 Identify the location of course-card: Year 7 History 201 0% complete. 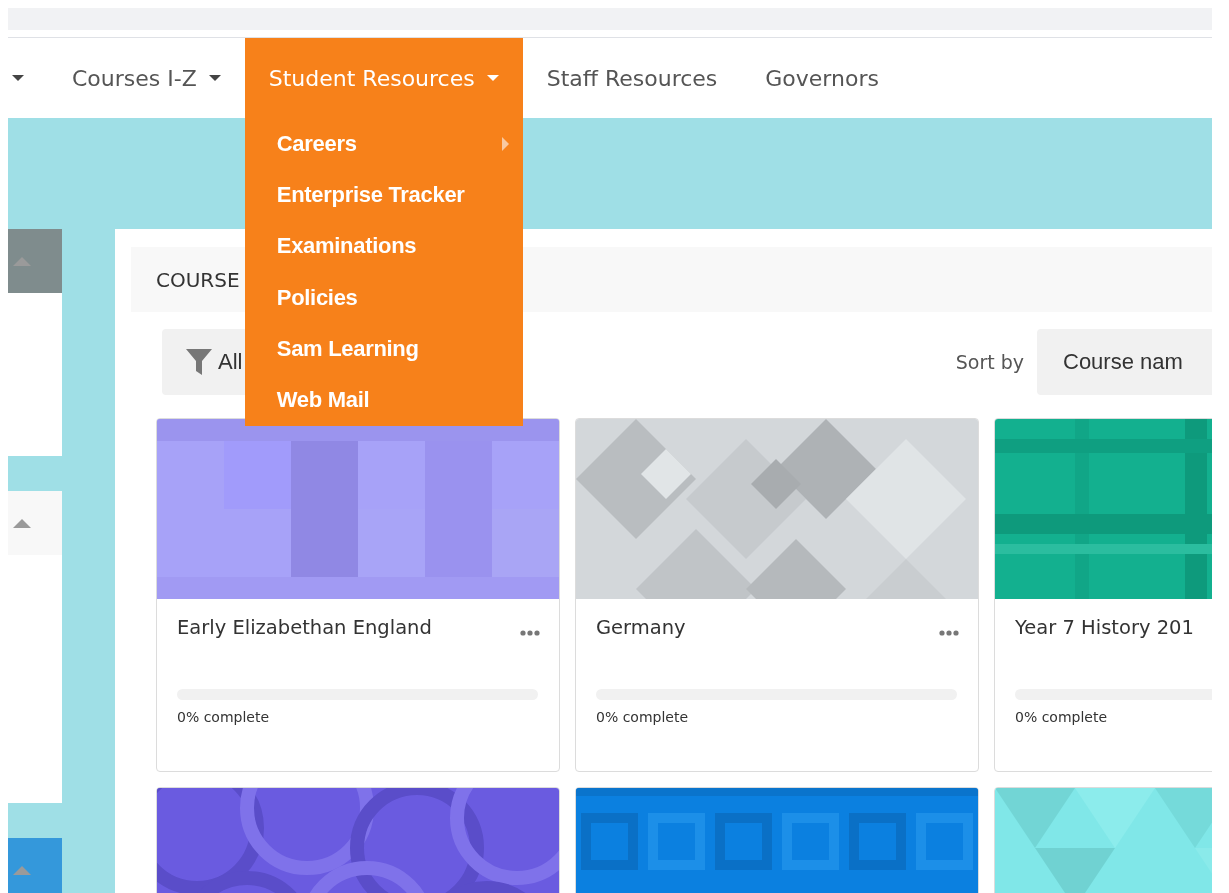
(1103, 595).